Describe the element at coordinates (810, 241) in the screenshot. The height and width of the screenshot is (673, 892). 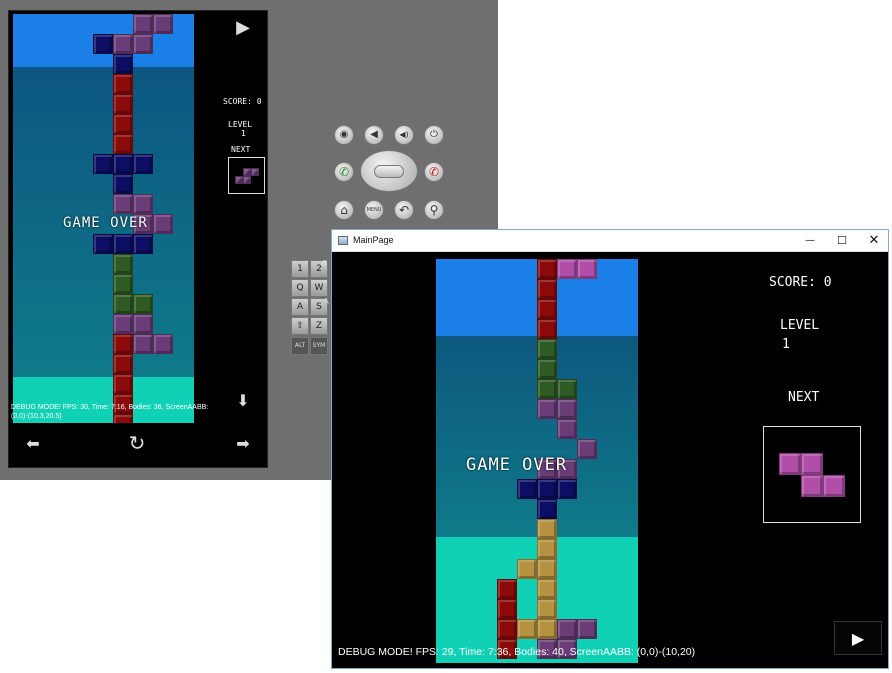
I see `minimize-button: —` at that location.